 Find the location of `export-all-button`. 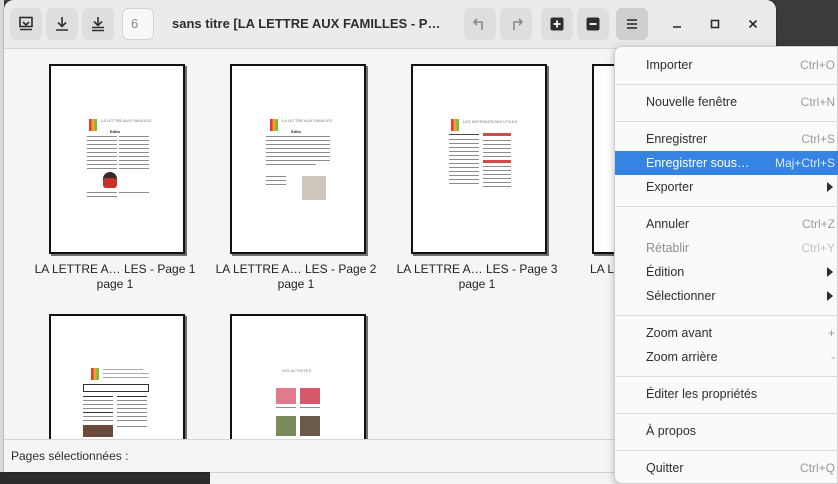

export-all-button is located at coordinates (98, 24).